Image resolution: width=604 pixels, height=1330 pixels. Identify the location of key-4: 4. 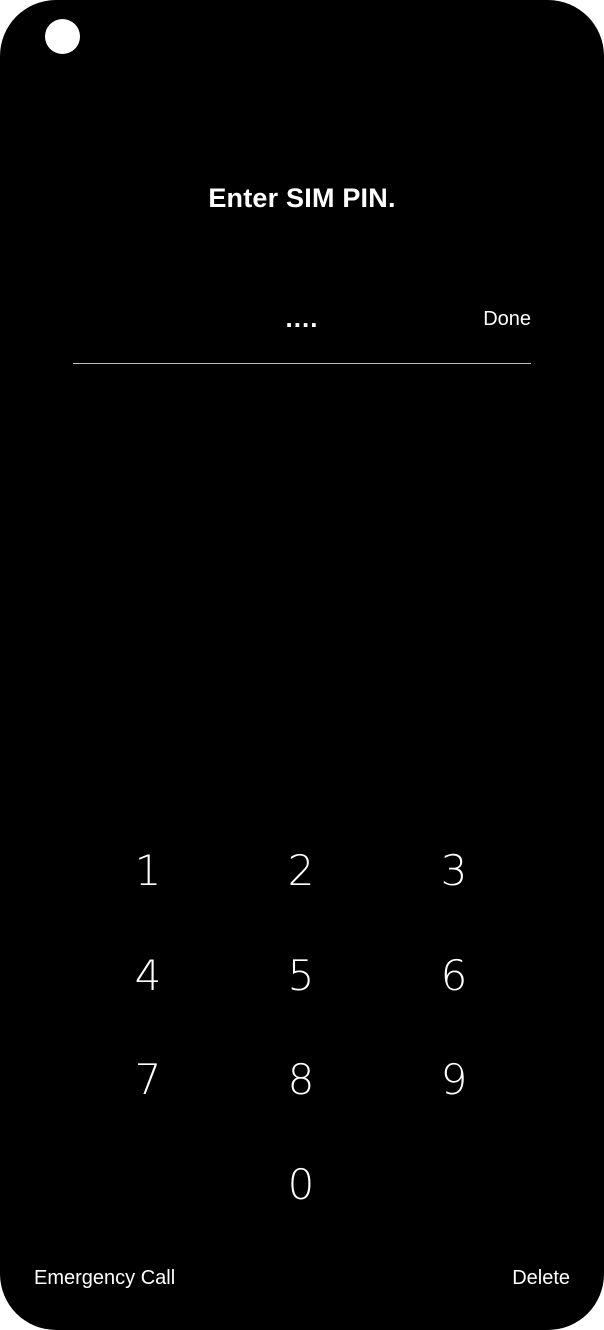
(148, 975).